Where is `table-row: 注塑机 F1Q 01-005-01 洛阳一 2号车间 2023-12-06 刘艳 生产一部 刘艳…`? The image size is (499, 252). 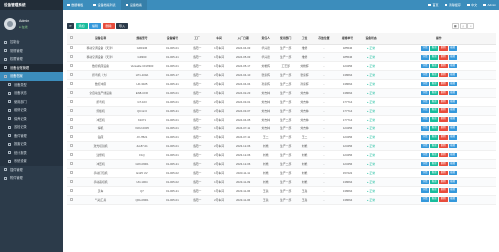 table-row: 注塑机 F1Q 01-005-01 洛阳一 2号车间 2023-12-06 刘艳 生产一部 刘艳… is located at coordinates (281, 155).